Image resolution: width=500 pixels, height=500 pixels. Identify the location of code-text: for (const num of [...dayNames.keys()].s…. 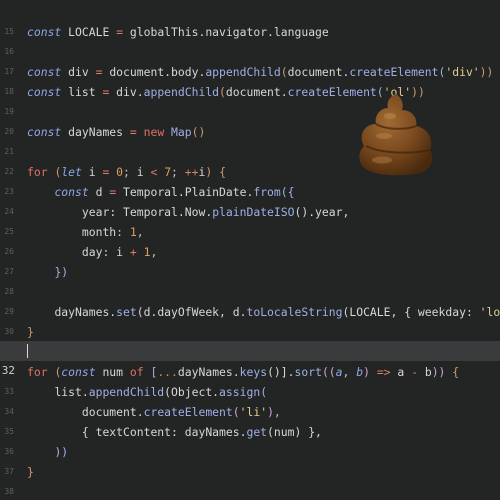
(243, 372).